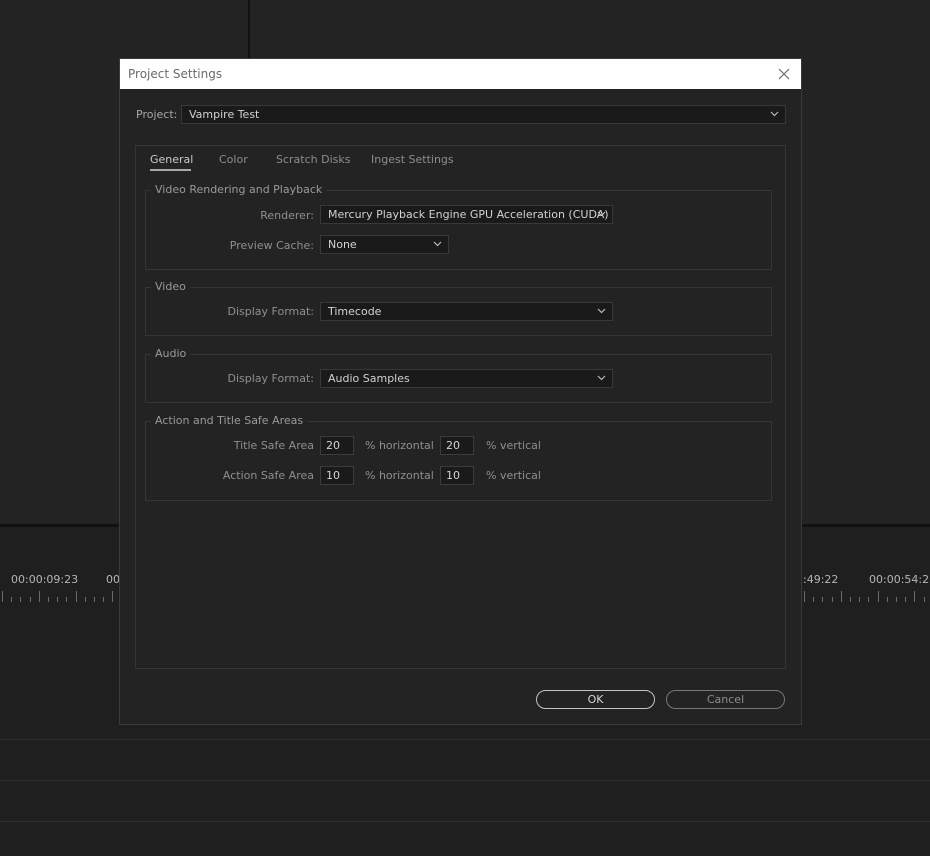 This screenshot has width=930, height=856. Describe the element at coordinates (233, 159) in the screenshot. I see `tab-color: Color` at that location.